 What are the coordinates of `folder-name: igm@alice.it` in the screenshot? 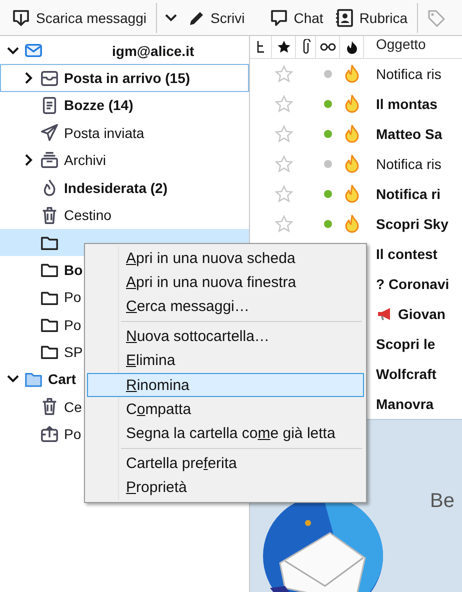 It's located at (153, 50).